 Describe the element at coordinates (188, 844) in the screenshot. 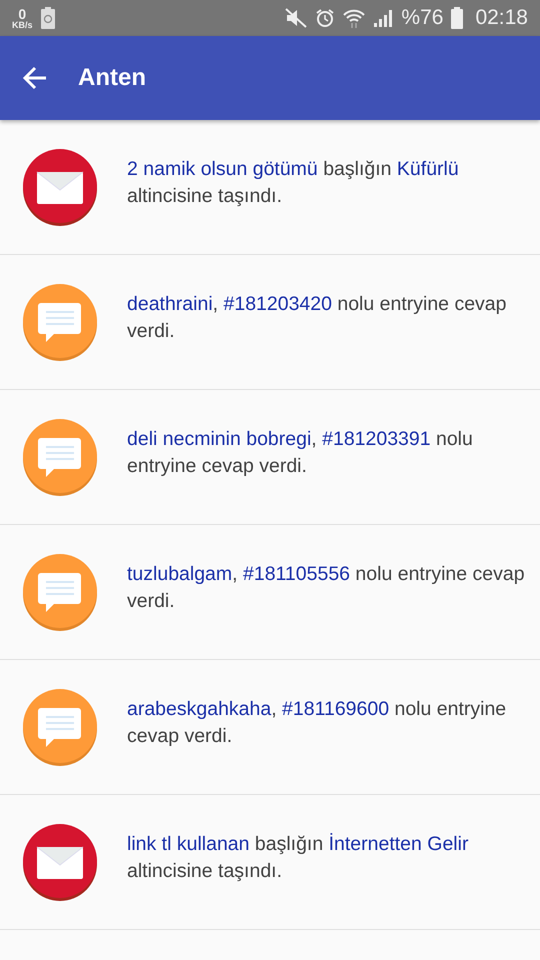

I see `link: link tl kullanan` at that location.